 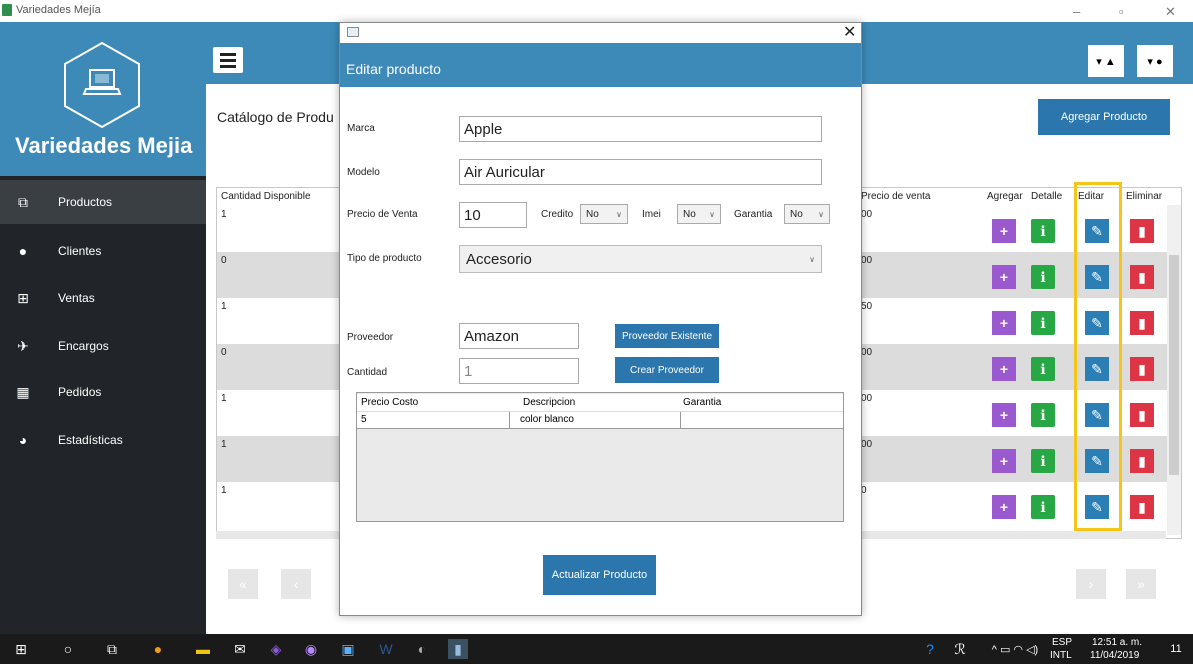 What do you see at coordinates (1061, 655) in the screenshot?
I see `keyboard-layout-label: INTL` at bounding box center [1061, 655].